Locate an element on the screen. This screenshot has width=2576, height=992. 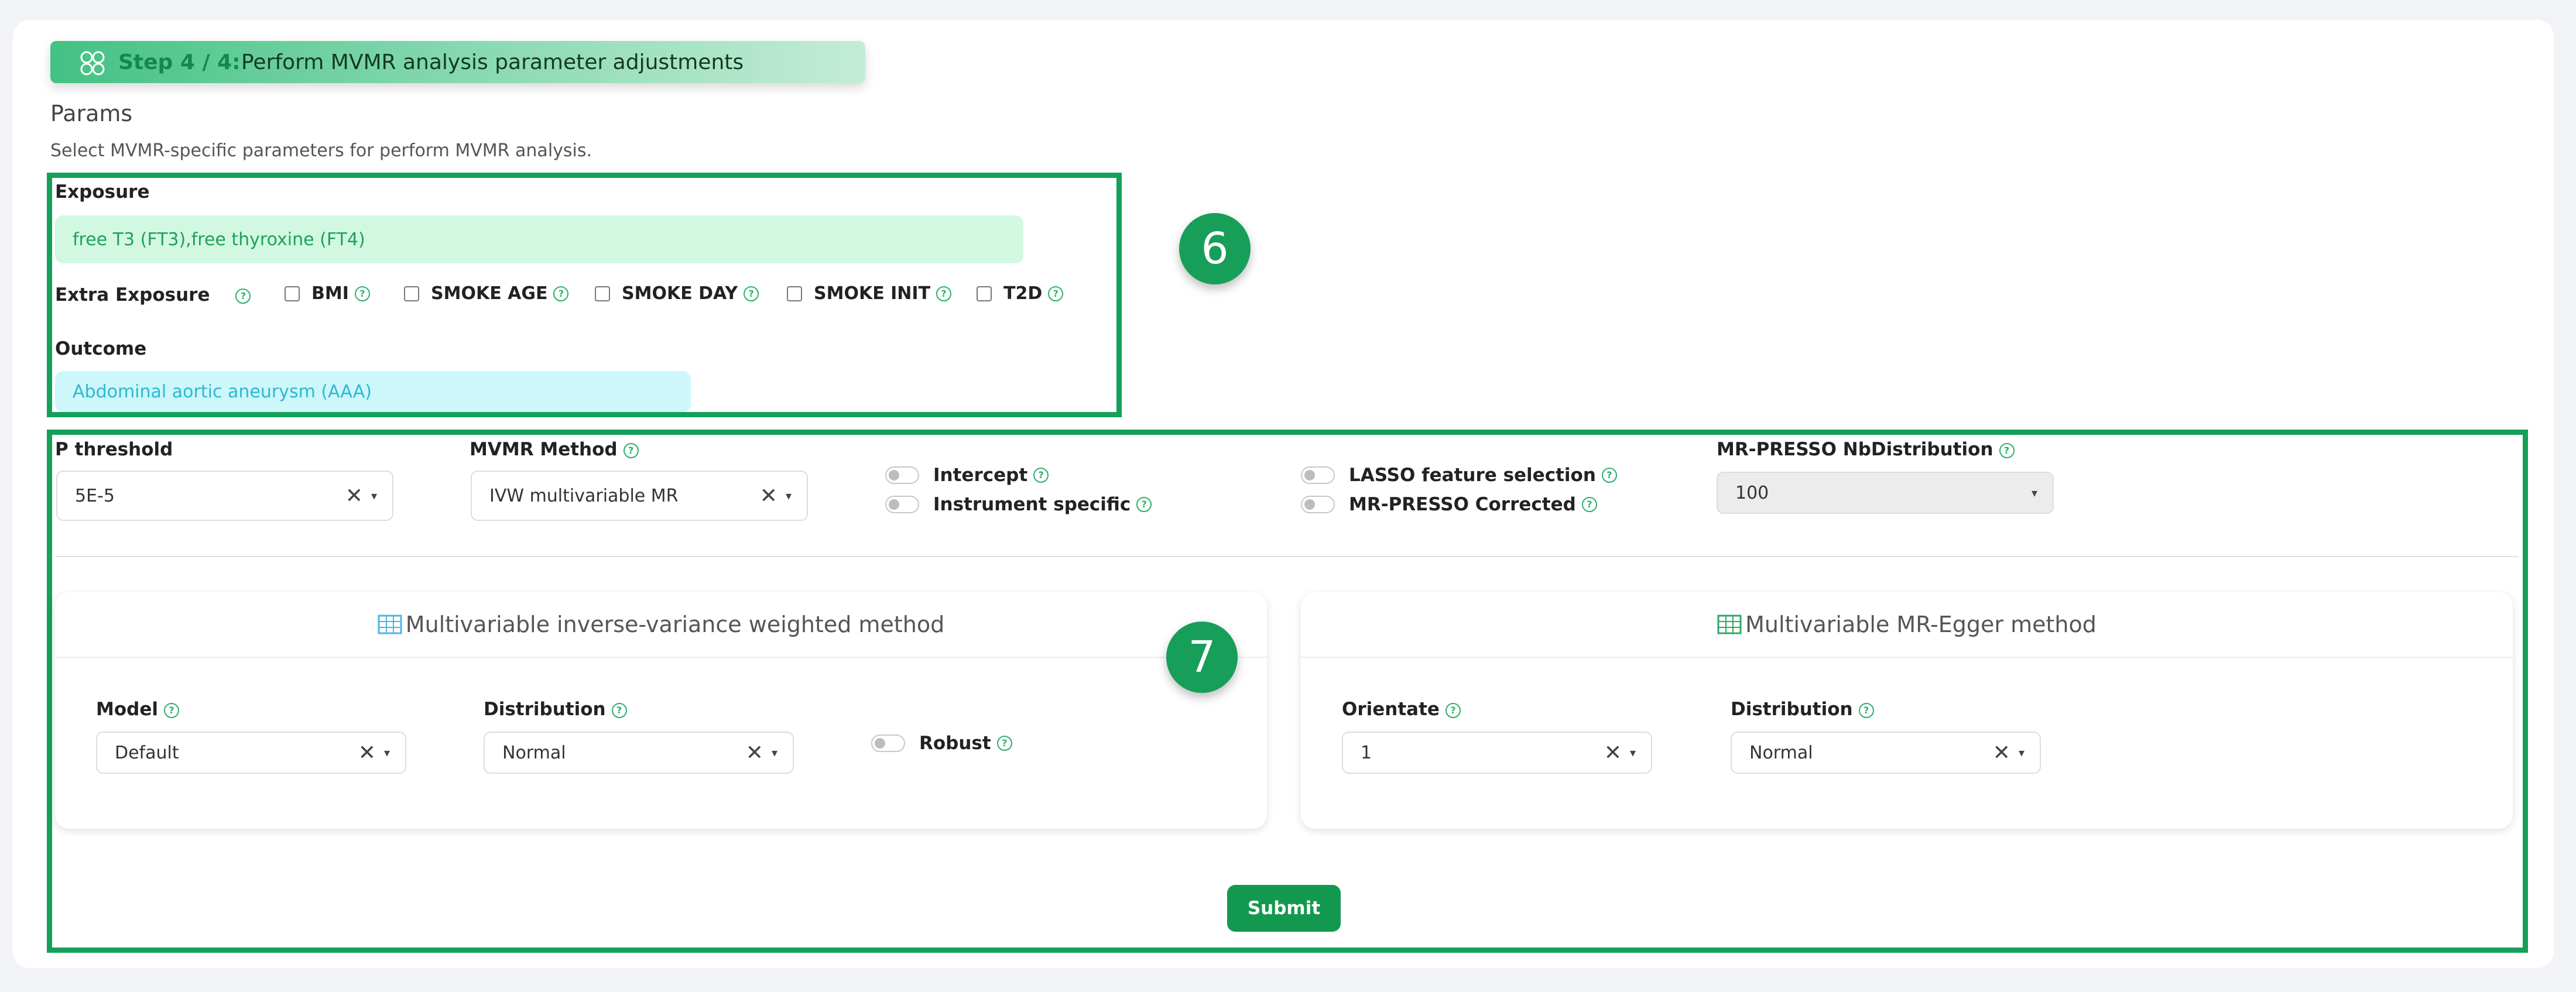
mrpresso-corrected-toggle: MR-PRESSO Corrected ? is located at coordinates (1449, 504).